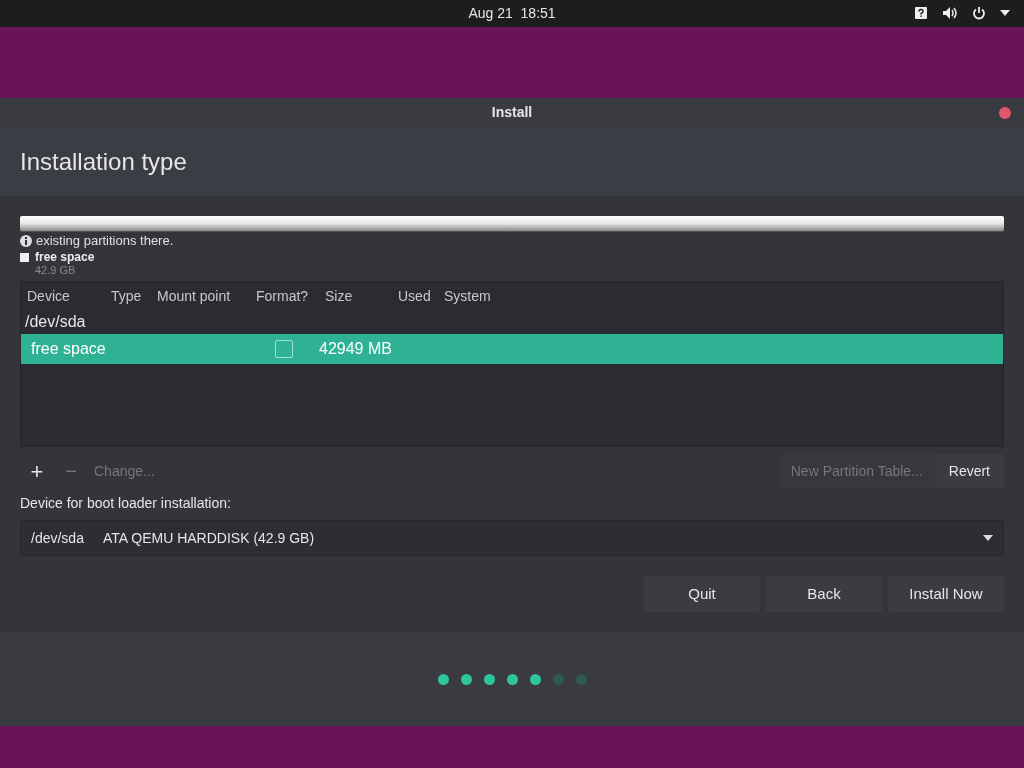 This screenshot has width=1024, height=768. What do you see at coordinates (702, 594) in the screenshot?
I see `dialog-button: Quit` at bounding box center [702, 594].